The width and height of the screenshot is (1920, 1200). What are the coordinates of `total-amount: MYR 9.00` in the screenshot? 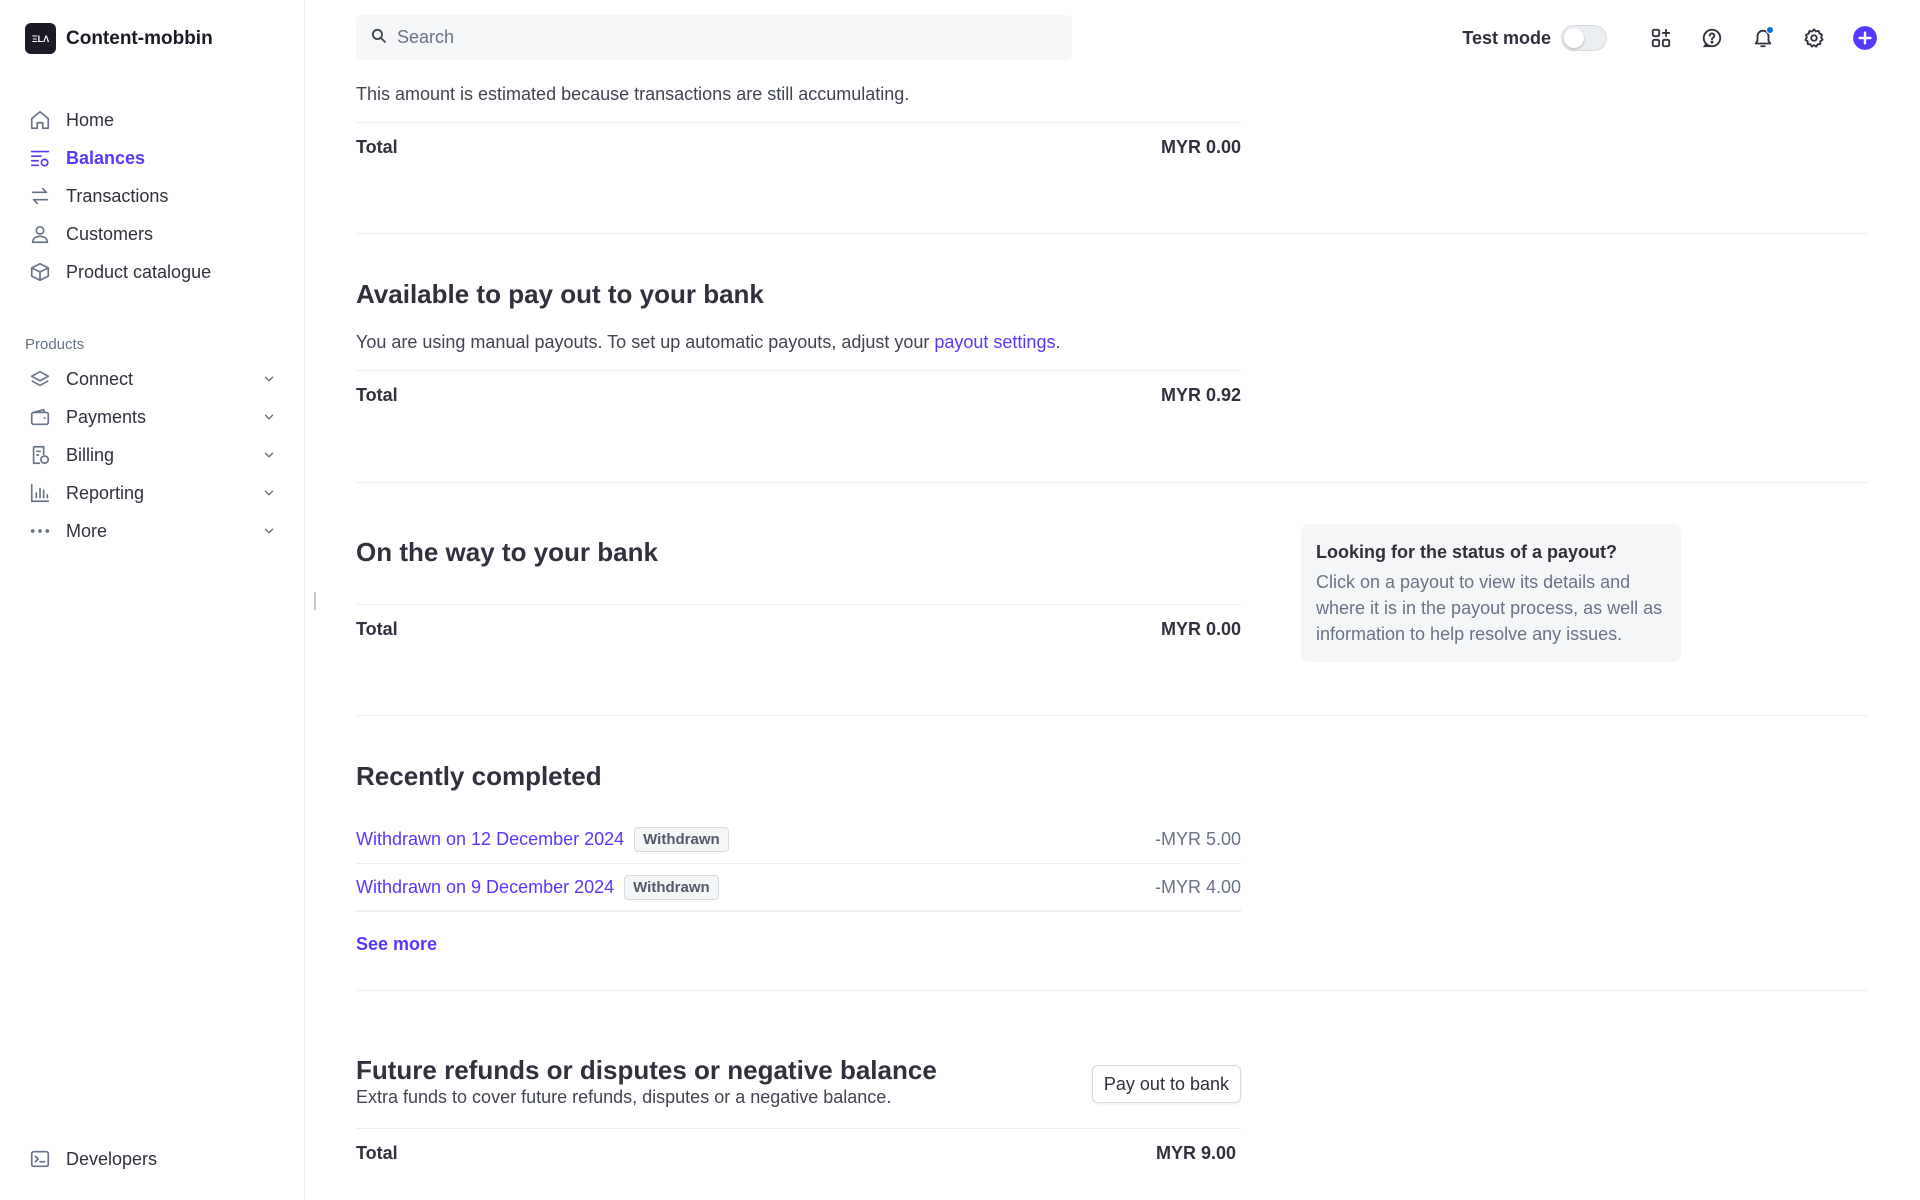 It's located at (1195, 1153).